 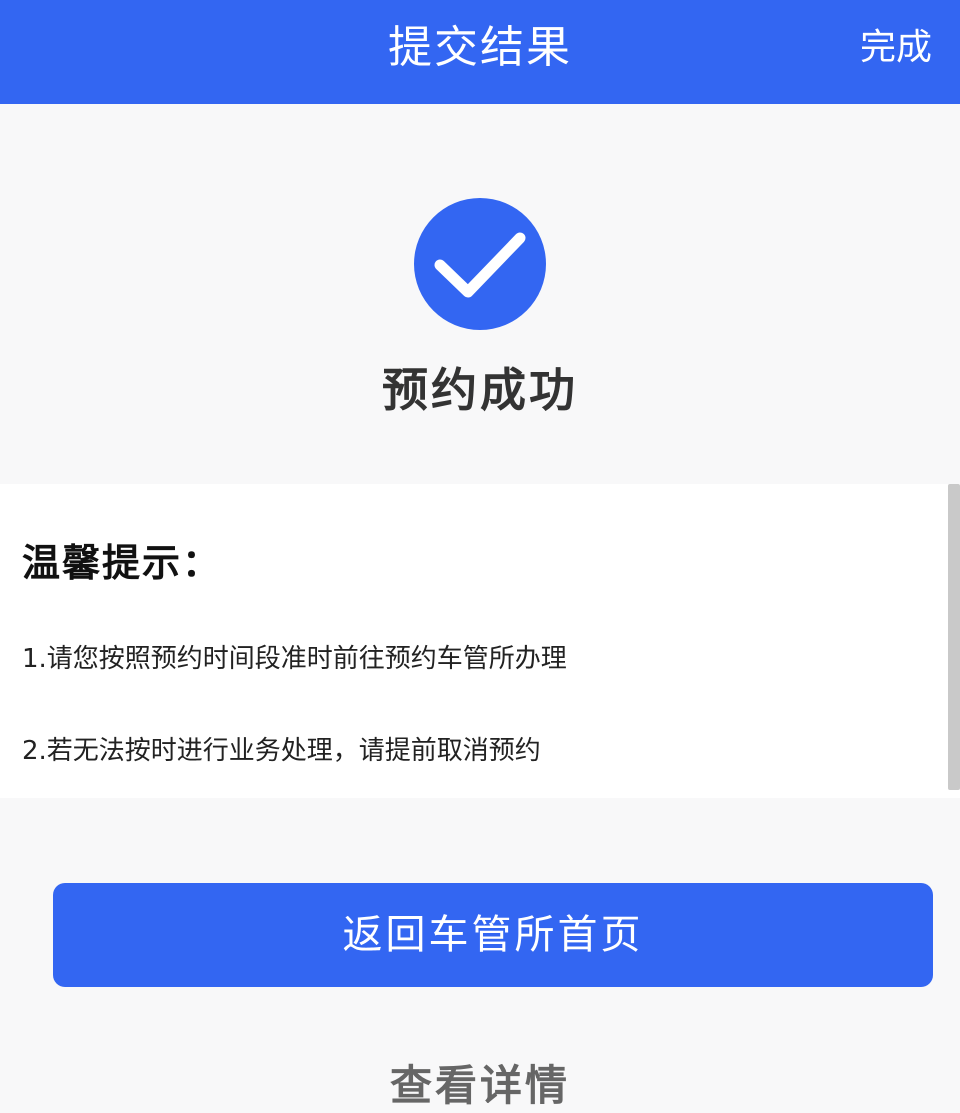 I want to click on top-bar: 提交结果 完成, so click(x=480, y=52).